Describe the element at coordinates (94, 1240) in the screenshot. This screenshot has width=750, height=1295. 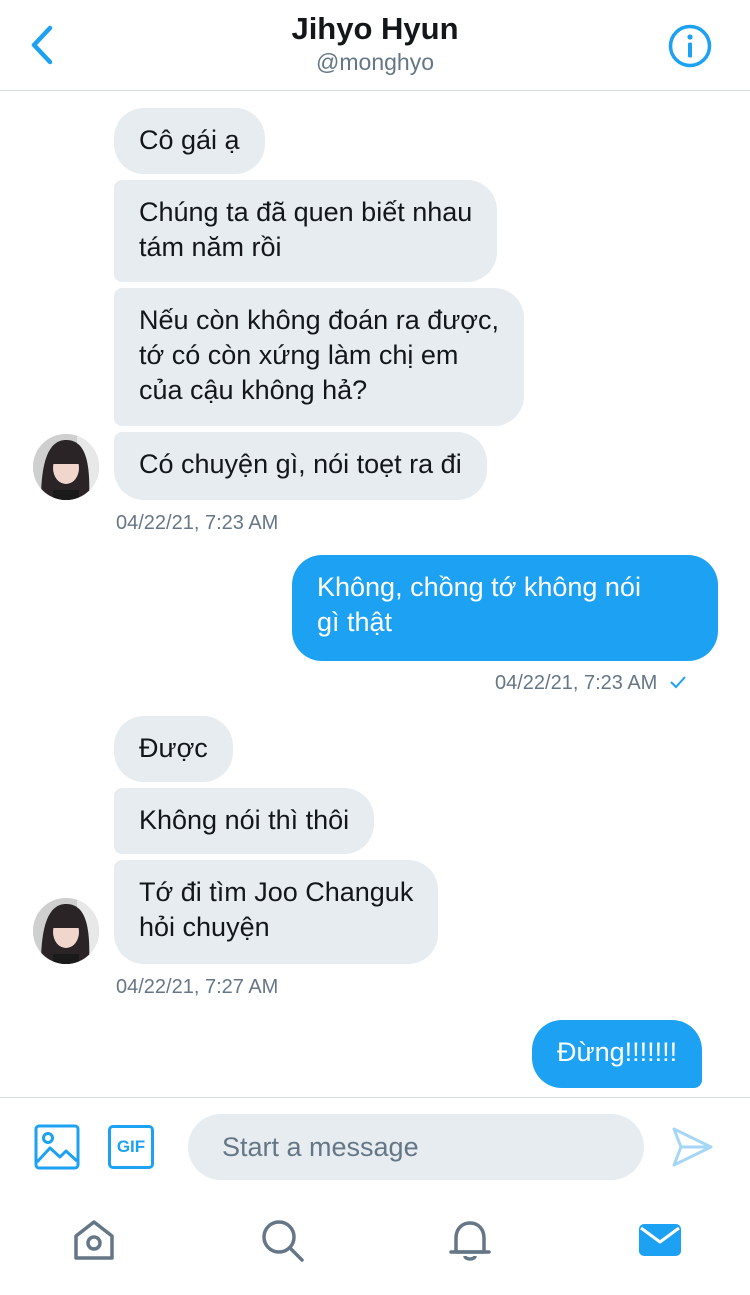
I see `home-icon` at that location.